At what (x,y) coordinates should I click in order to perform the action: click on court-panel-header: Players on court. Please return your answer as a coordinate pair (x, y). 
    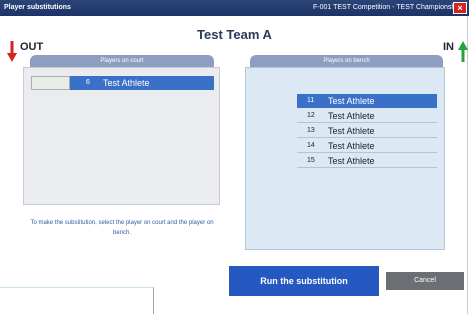
    Looking at the image, I should click on (122, 61).